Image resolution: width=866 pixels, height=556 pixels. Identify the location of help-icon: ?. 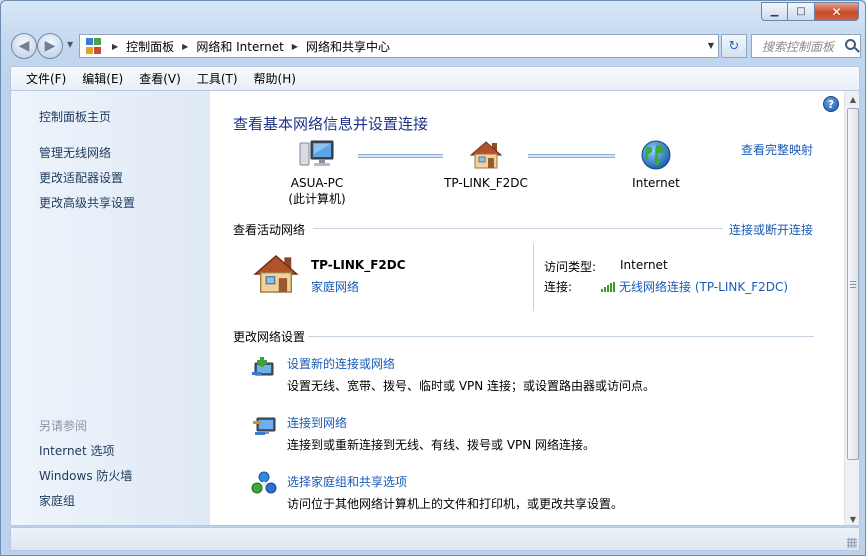
(831, 104).